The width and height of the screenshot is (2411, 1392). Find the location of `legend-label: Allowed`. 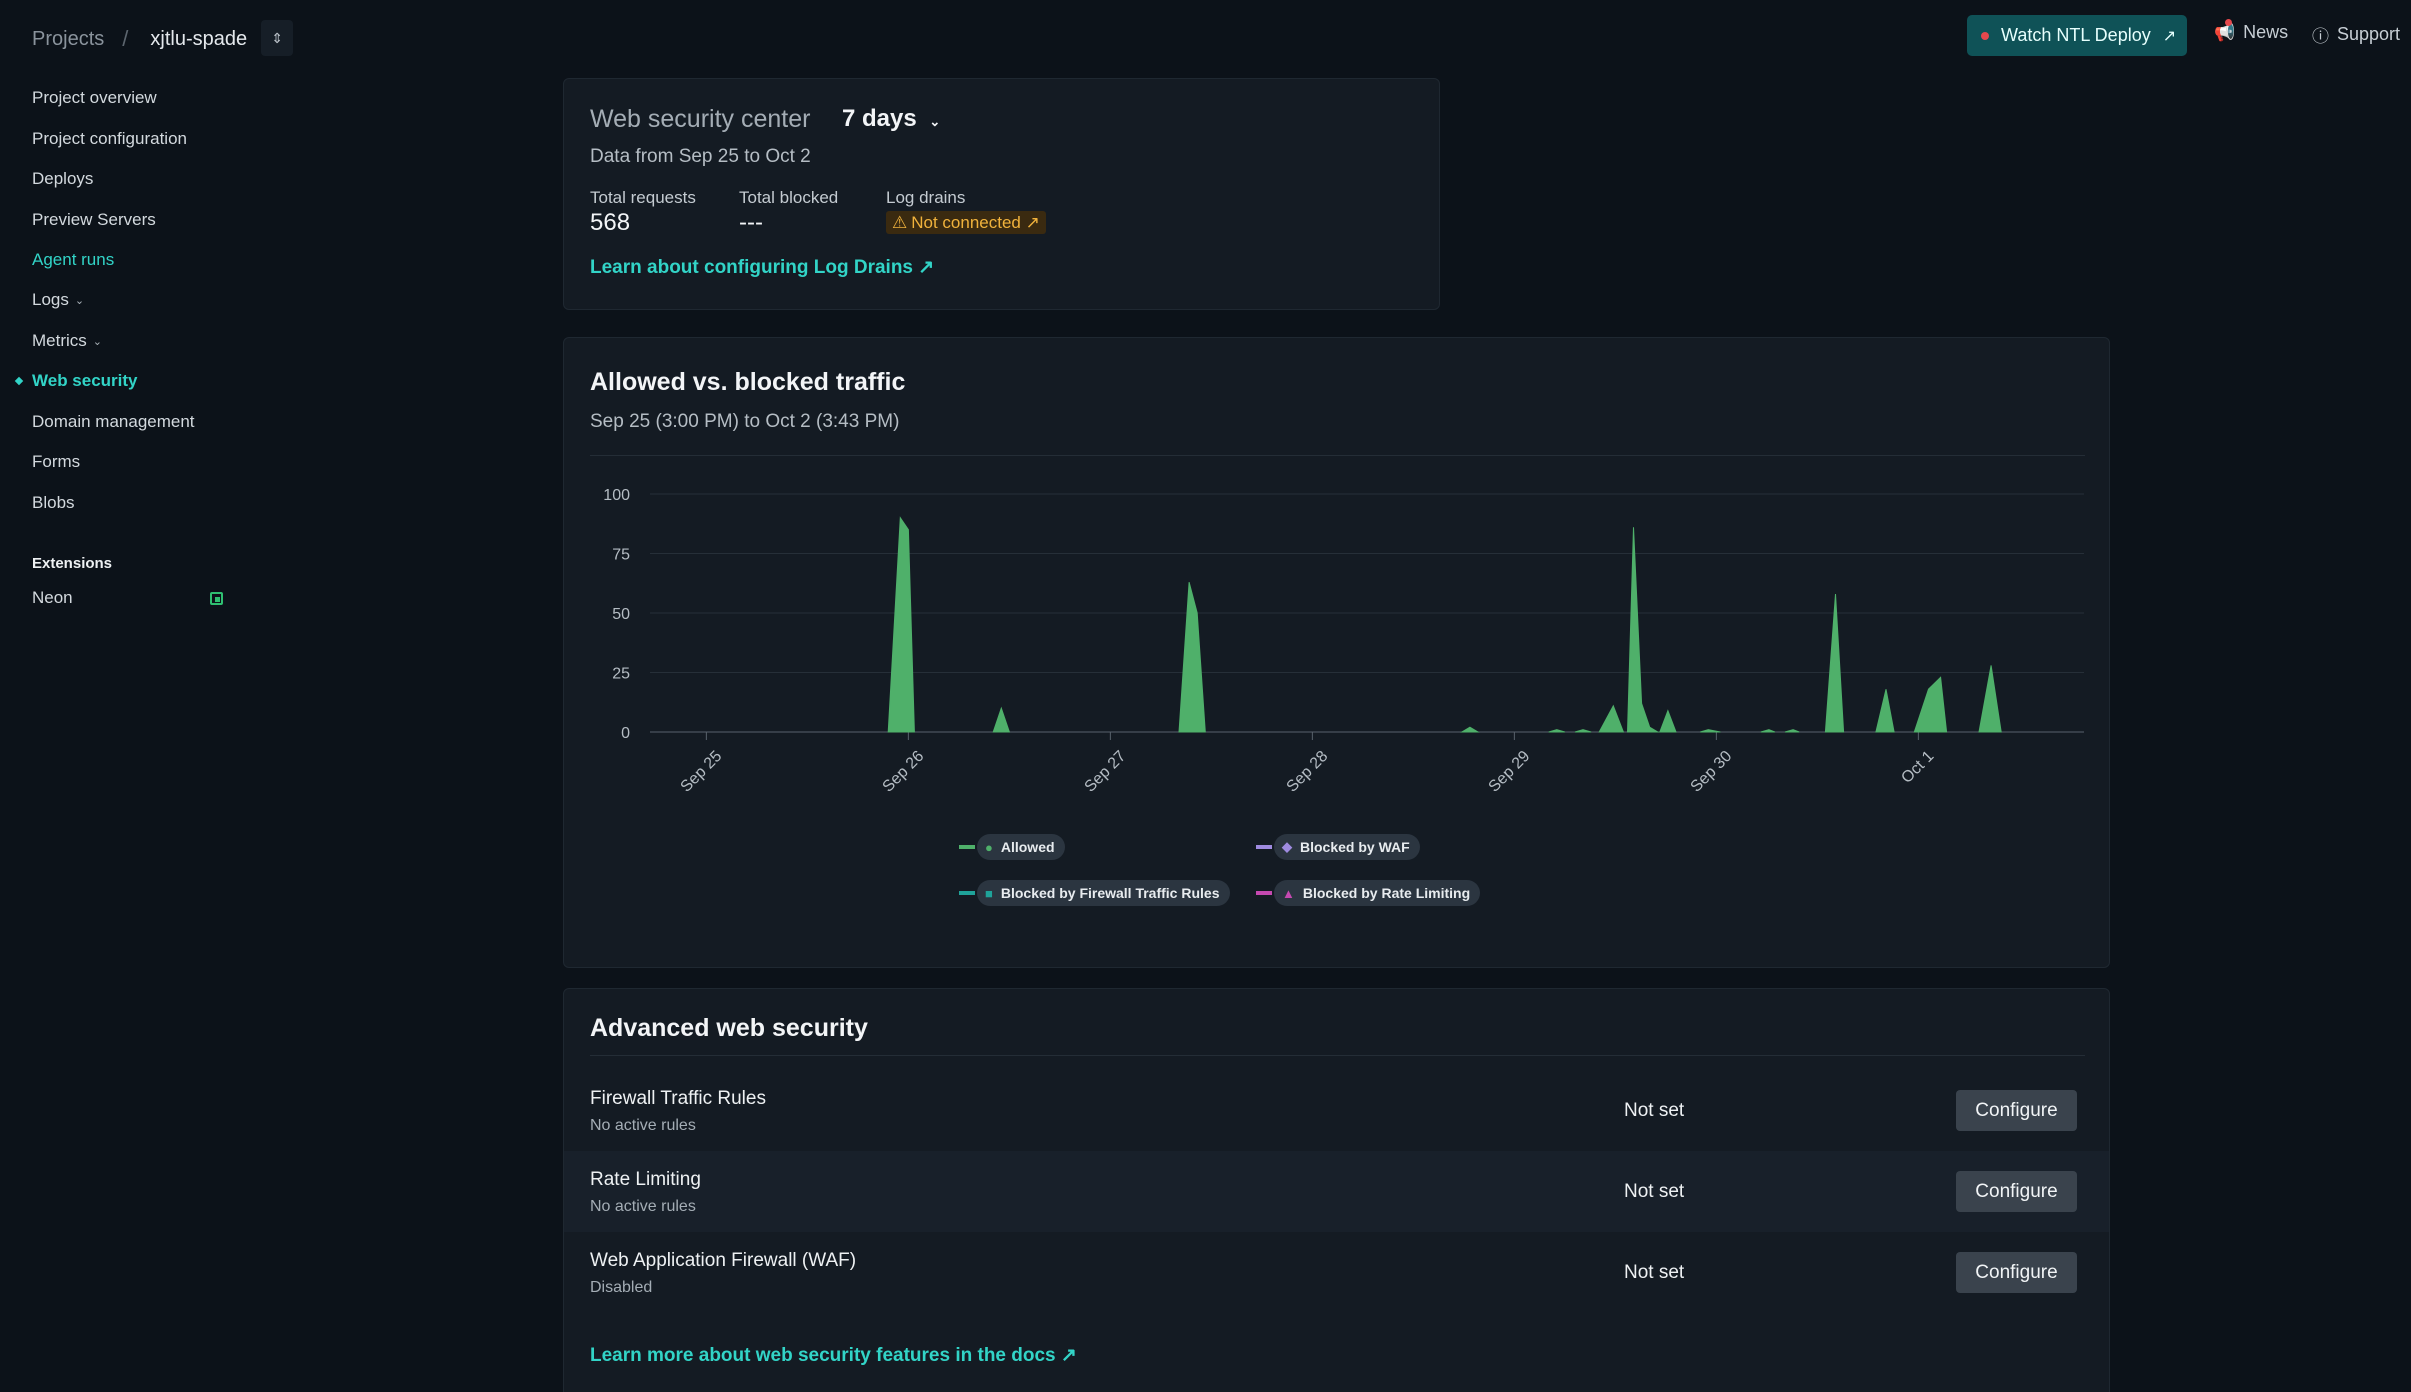

legend-label: Allowed is located at coordinates (1027, 847).